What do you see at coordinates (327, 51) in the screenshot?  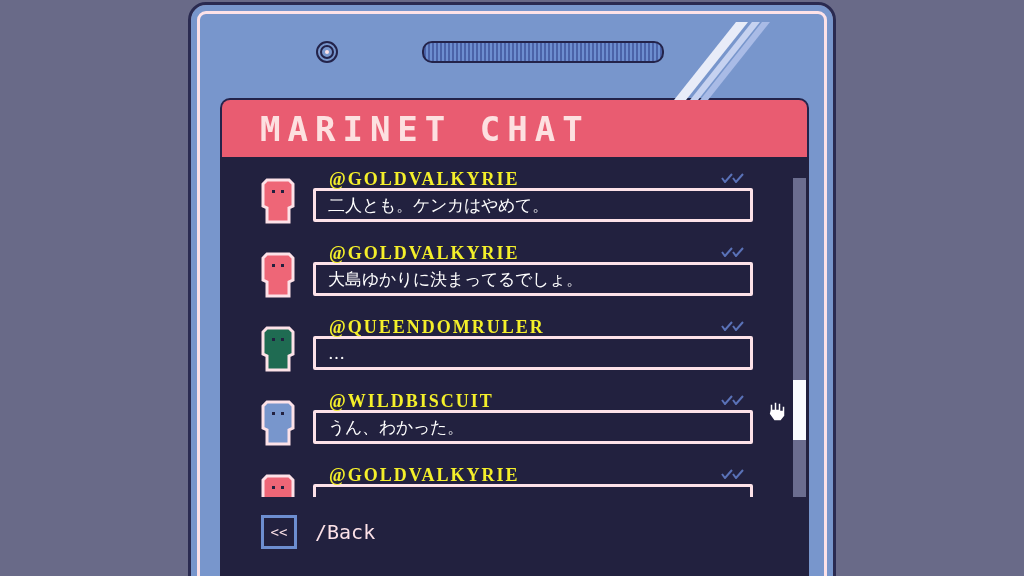 I see `camera-icon` at bounding box center [327, 51].